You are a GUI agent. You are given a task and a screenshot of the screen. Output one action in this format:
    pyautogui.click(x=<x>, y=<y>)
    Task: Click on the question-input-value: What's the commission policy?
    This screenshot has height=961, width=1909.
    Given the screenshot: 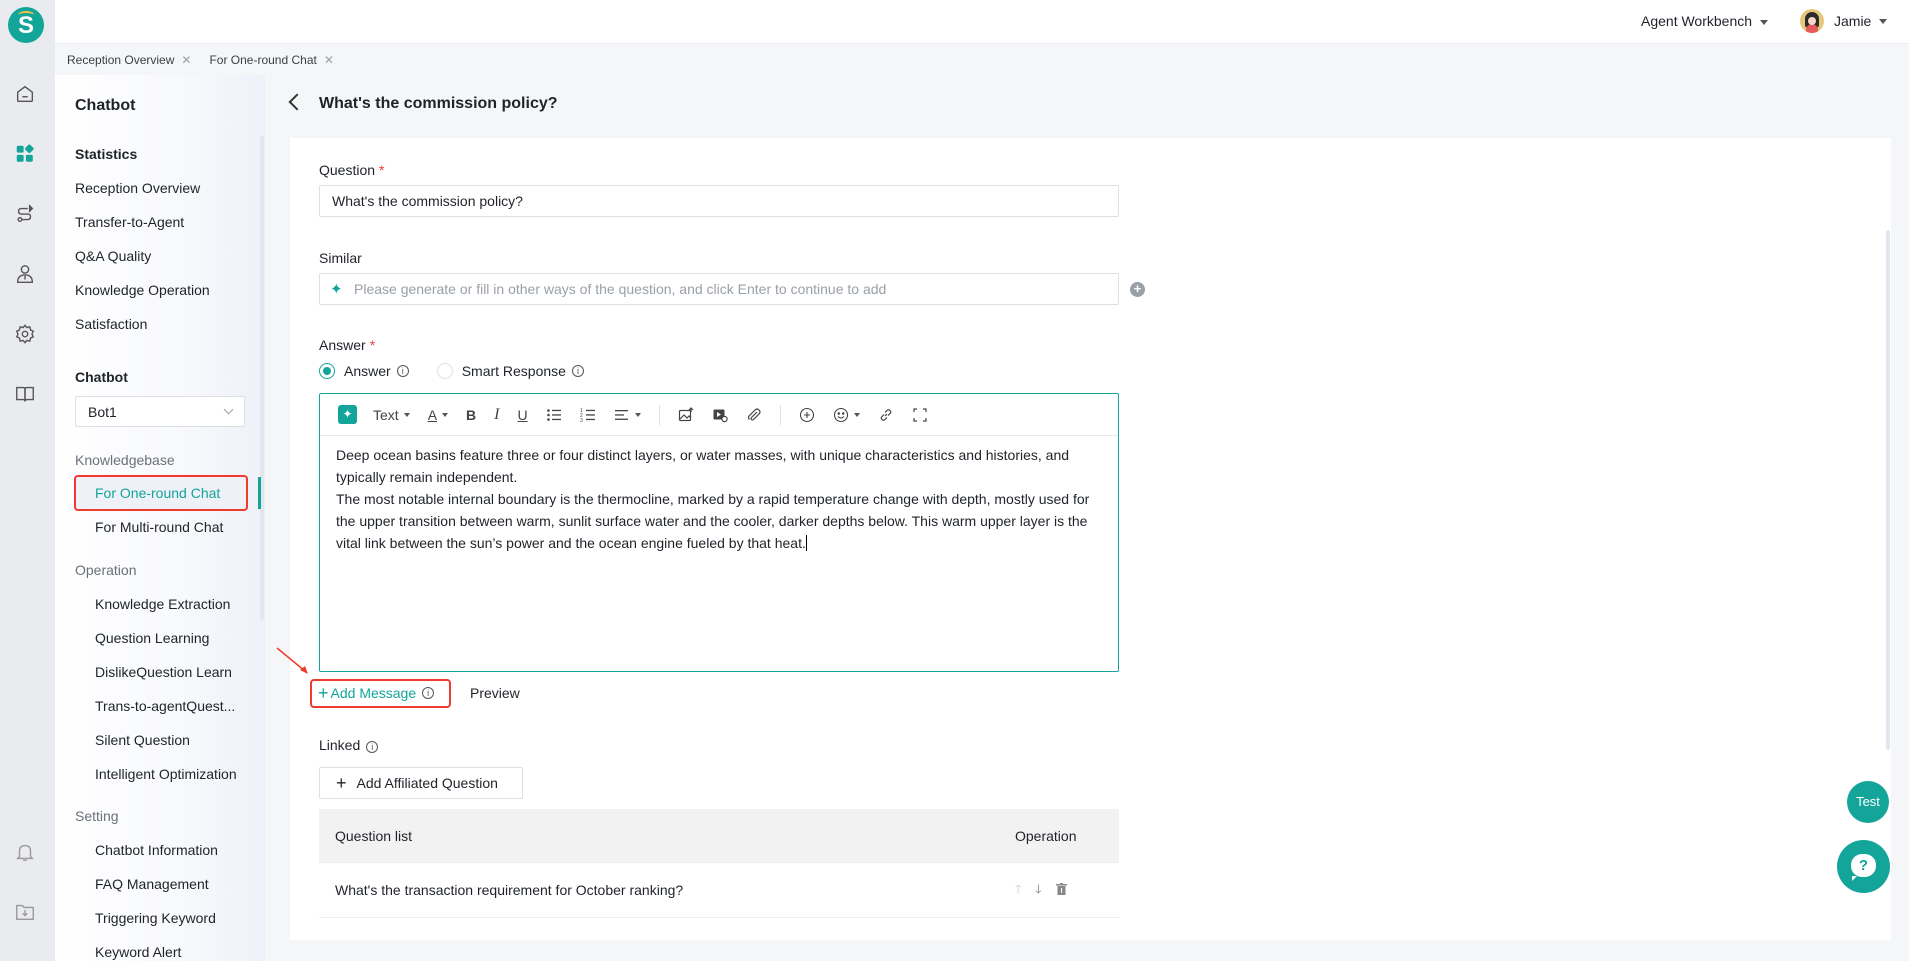 What is the action you would take?
    pyautogui.click(x=427, y=201)
    